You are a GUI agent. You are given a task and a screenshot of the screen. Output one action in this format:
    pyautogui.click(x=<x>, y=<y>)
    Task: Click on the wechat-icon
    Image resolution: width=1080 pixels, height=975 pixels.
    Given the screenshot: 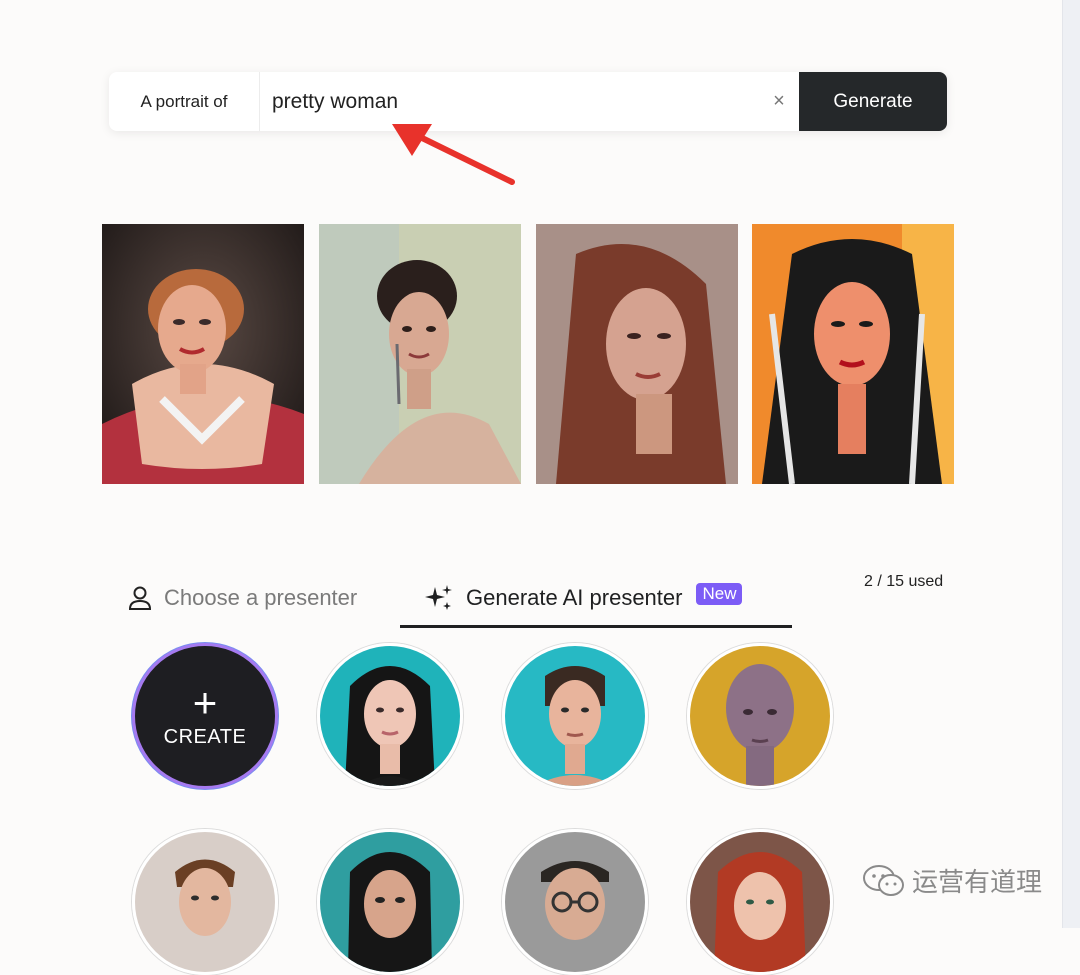 What is the action you would take?
    pyautogui.click(x=883, y=880)
    